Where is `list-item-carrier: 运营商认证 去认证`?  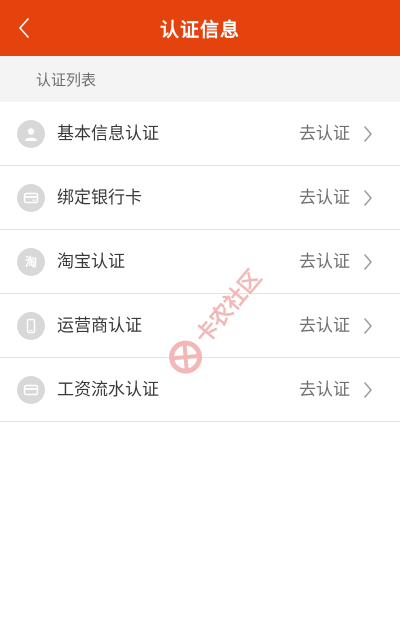 list-item-carrier: 运营商认证 去认证 is located at coordinates (200, 326).